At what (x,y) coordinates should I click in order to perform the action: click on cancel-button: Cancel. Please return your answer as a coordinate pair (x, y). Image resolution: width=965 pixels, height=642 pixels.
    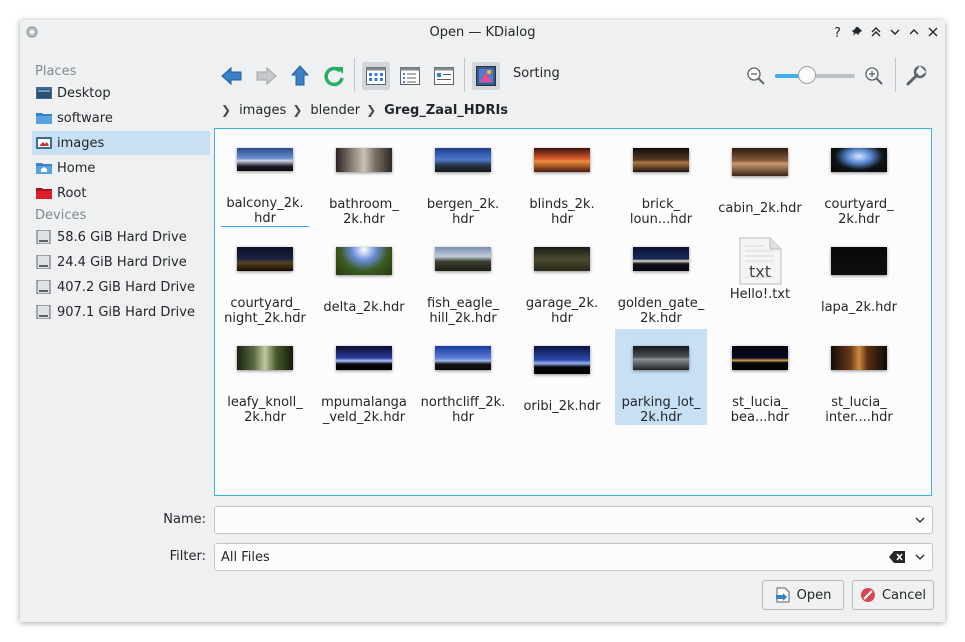
    Looking at the image, I should click on (893, 595).